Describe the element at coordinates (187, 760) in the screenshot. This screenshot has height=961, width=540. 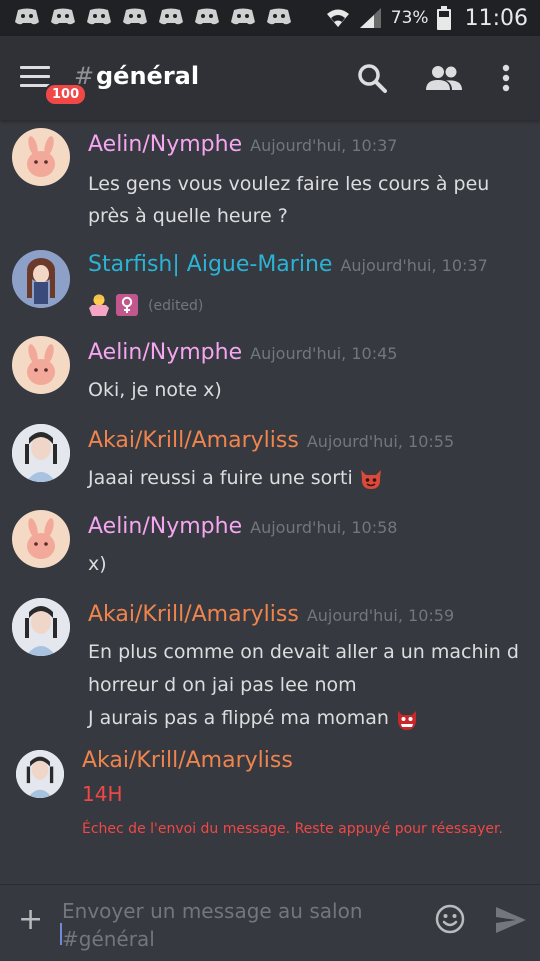
I see `author-name: Akai/Krill/Amaryliss` at that location.